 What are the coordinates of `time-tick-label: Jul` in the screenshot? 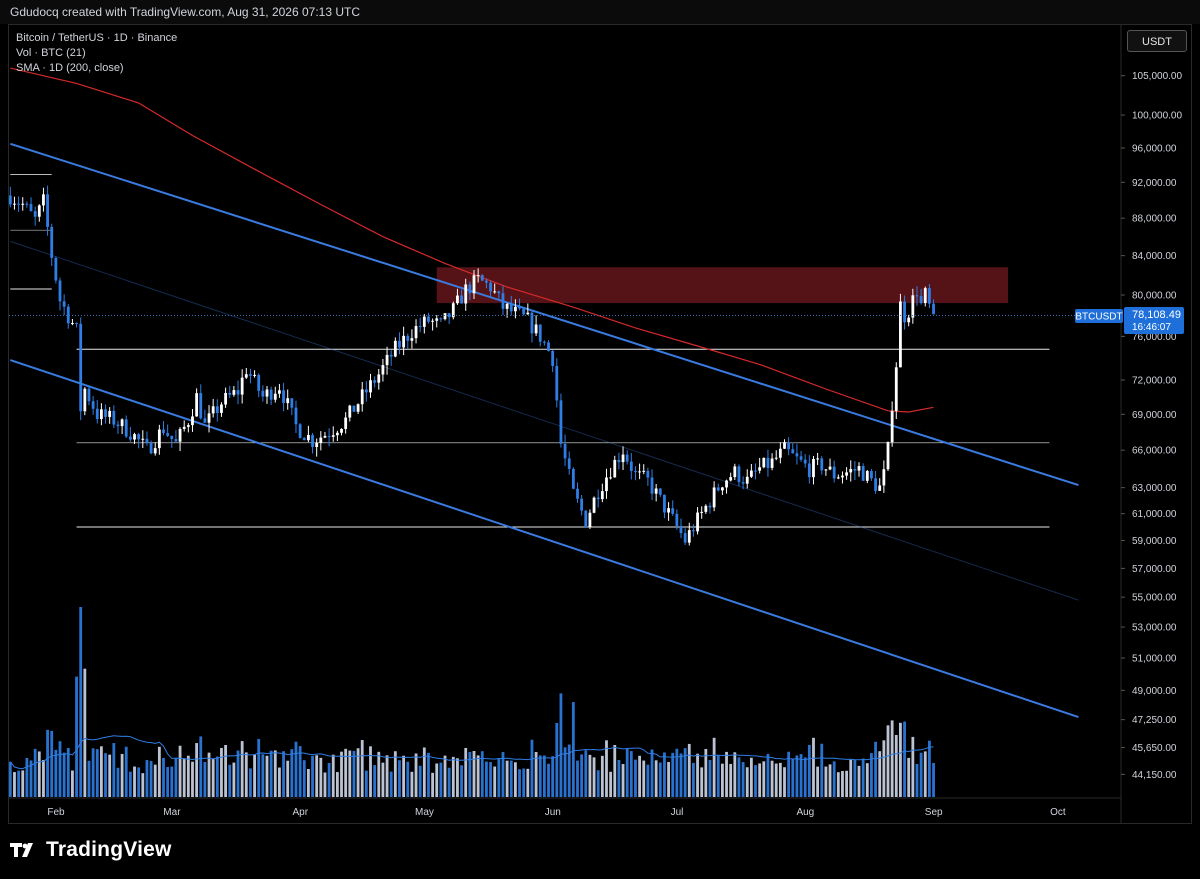 It's located at (677, 812).